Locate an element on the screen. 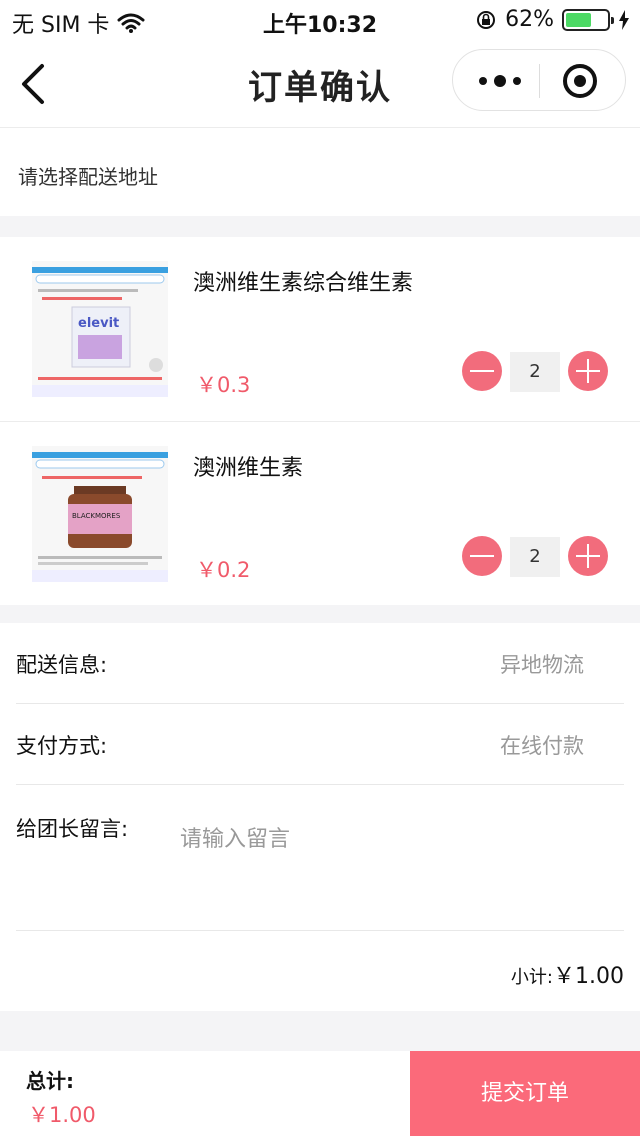  close-circle-icon is located at coordinates (580, 81).